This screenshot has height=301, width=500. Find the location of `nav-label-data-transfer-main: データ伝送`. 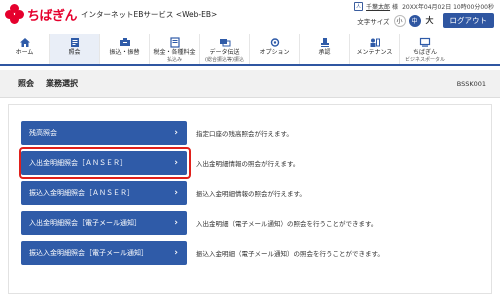

nav-label-data-transfer-main: データ伝送 is located at coordinates (224, 52).